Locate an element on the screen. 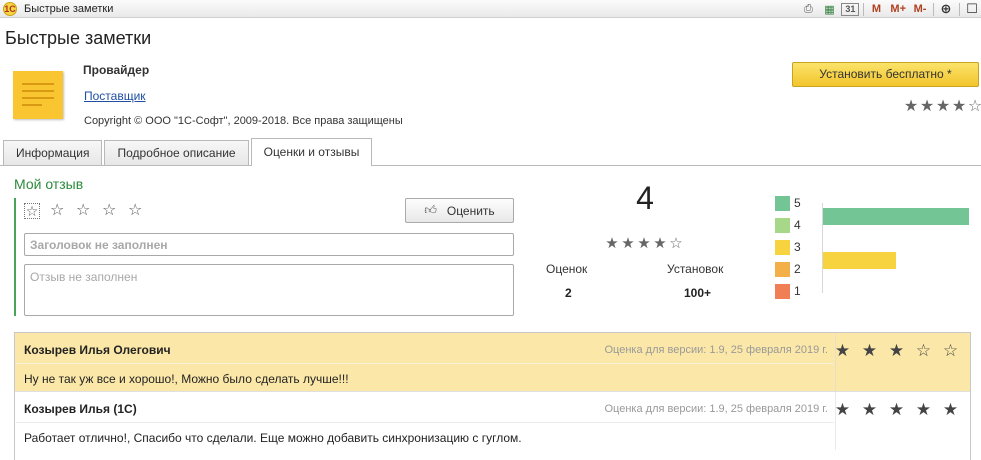 The image size is (981, 460). window-toolbar: ⎙ ▦ 31 M M+ M- ⊕ ☐ is located at coordinates (888, 9).